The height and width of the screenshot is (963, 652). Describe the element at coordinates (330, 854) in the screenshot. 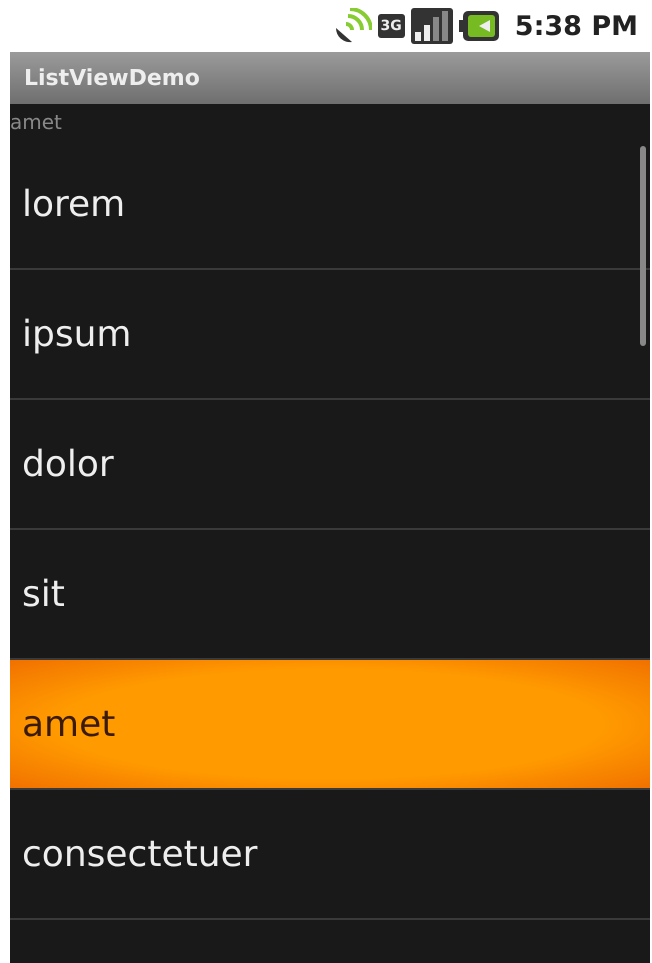

I see `list-item: consectetuer` at that location.